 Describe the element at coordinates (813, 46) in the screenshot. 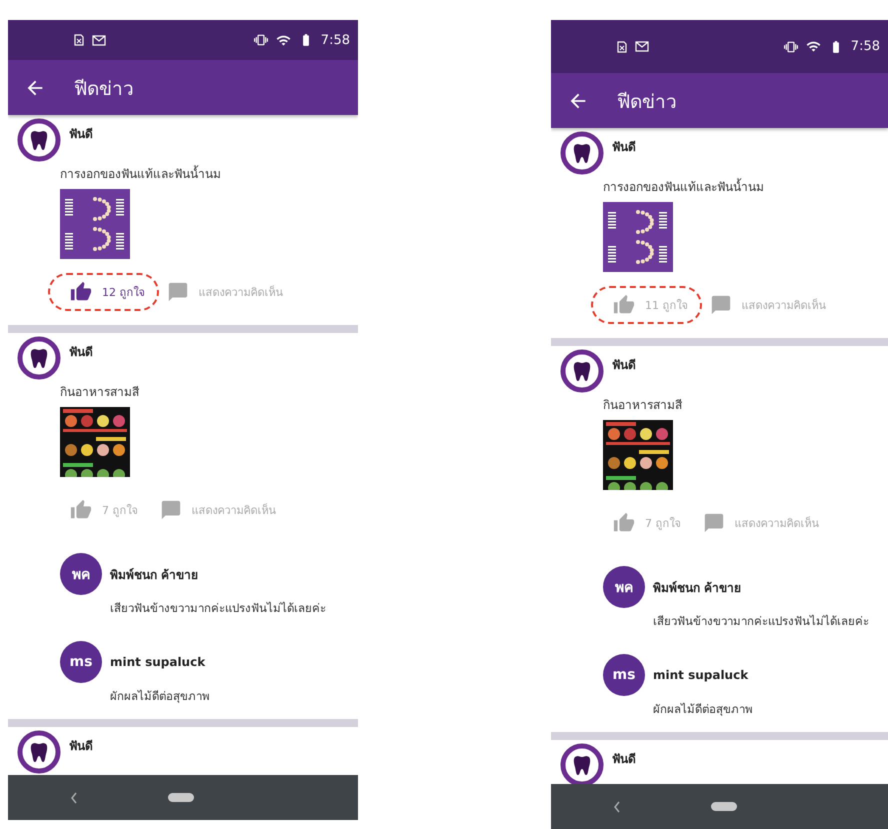

I see `wifi-icon` at that location.